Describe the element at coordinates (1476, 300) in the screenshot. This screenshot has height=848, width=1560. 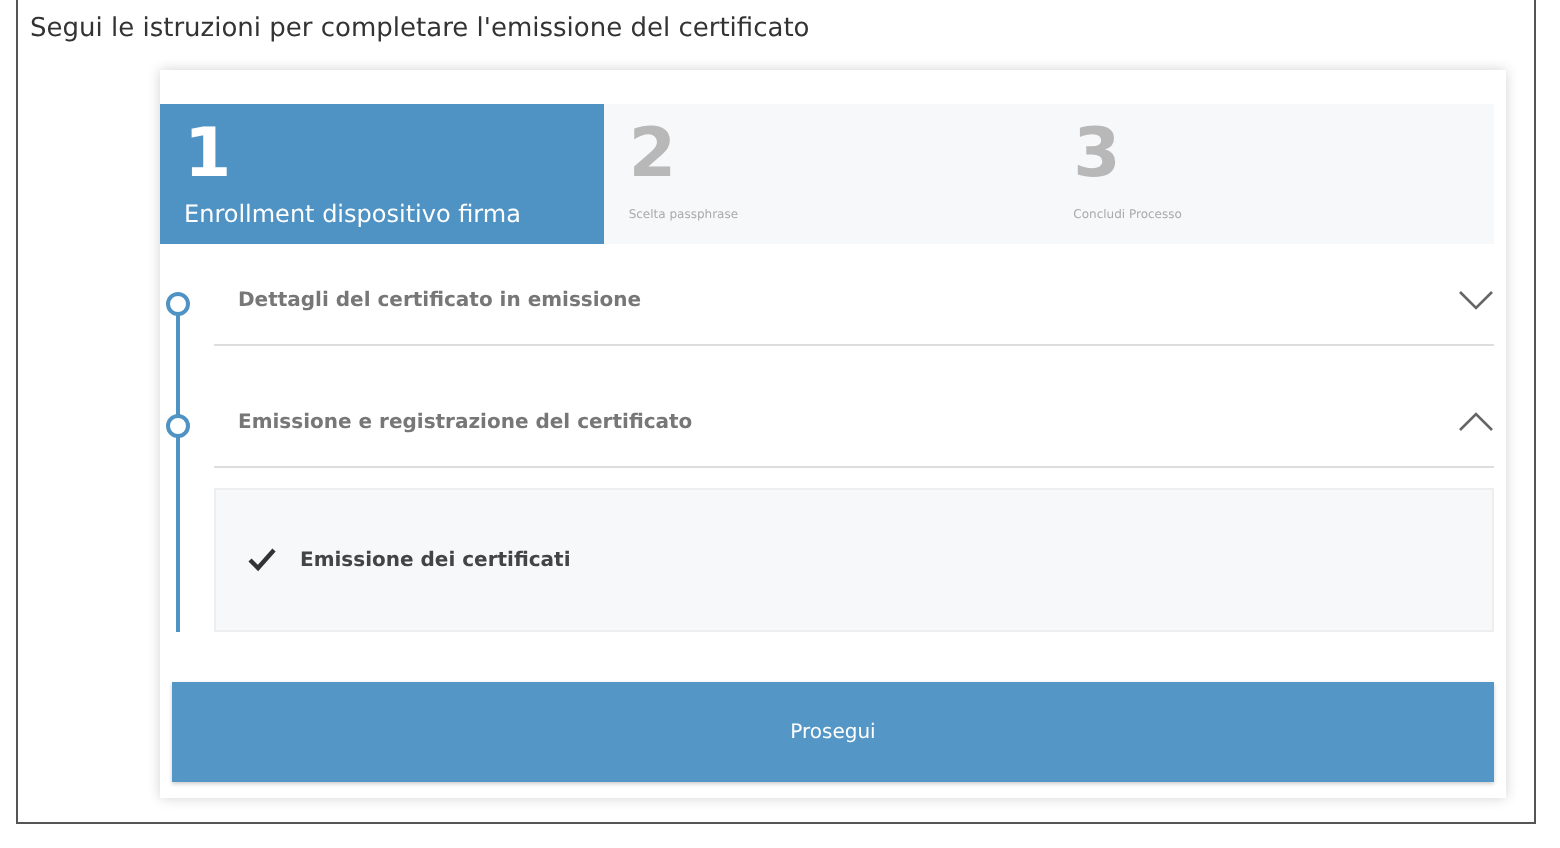
I see `chevron-down-icon` at that location.